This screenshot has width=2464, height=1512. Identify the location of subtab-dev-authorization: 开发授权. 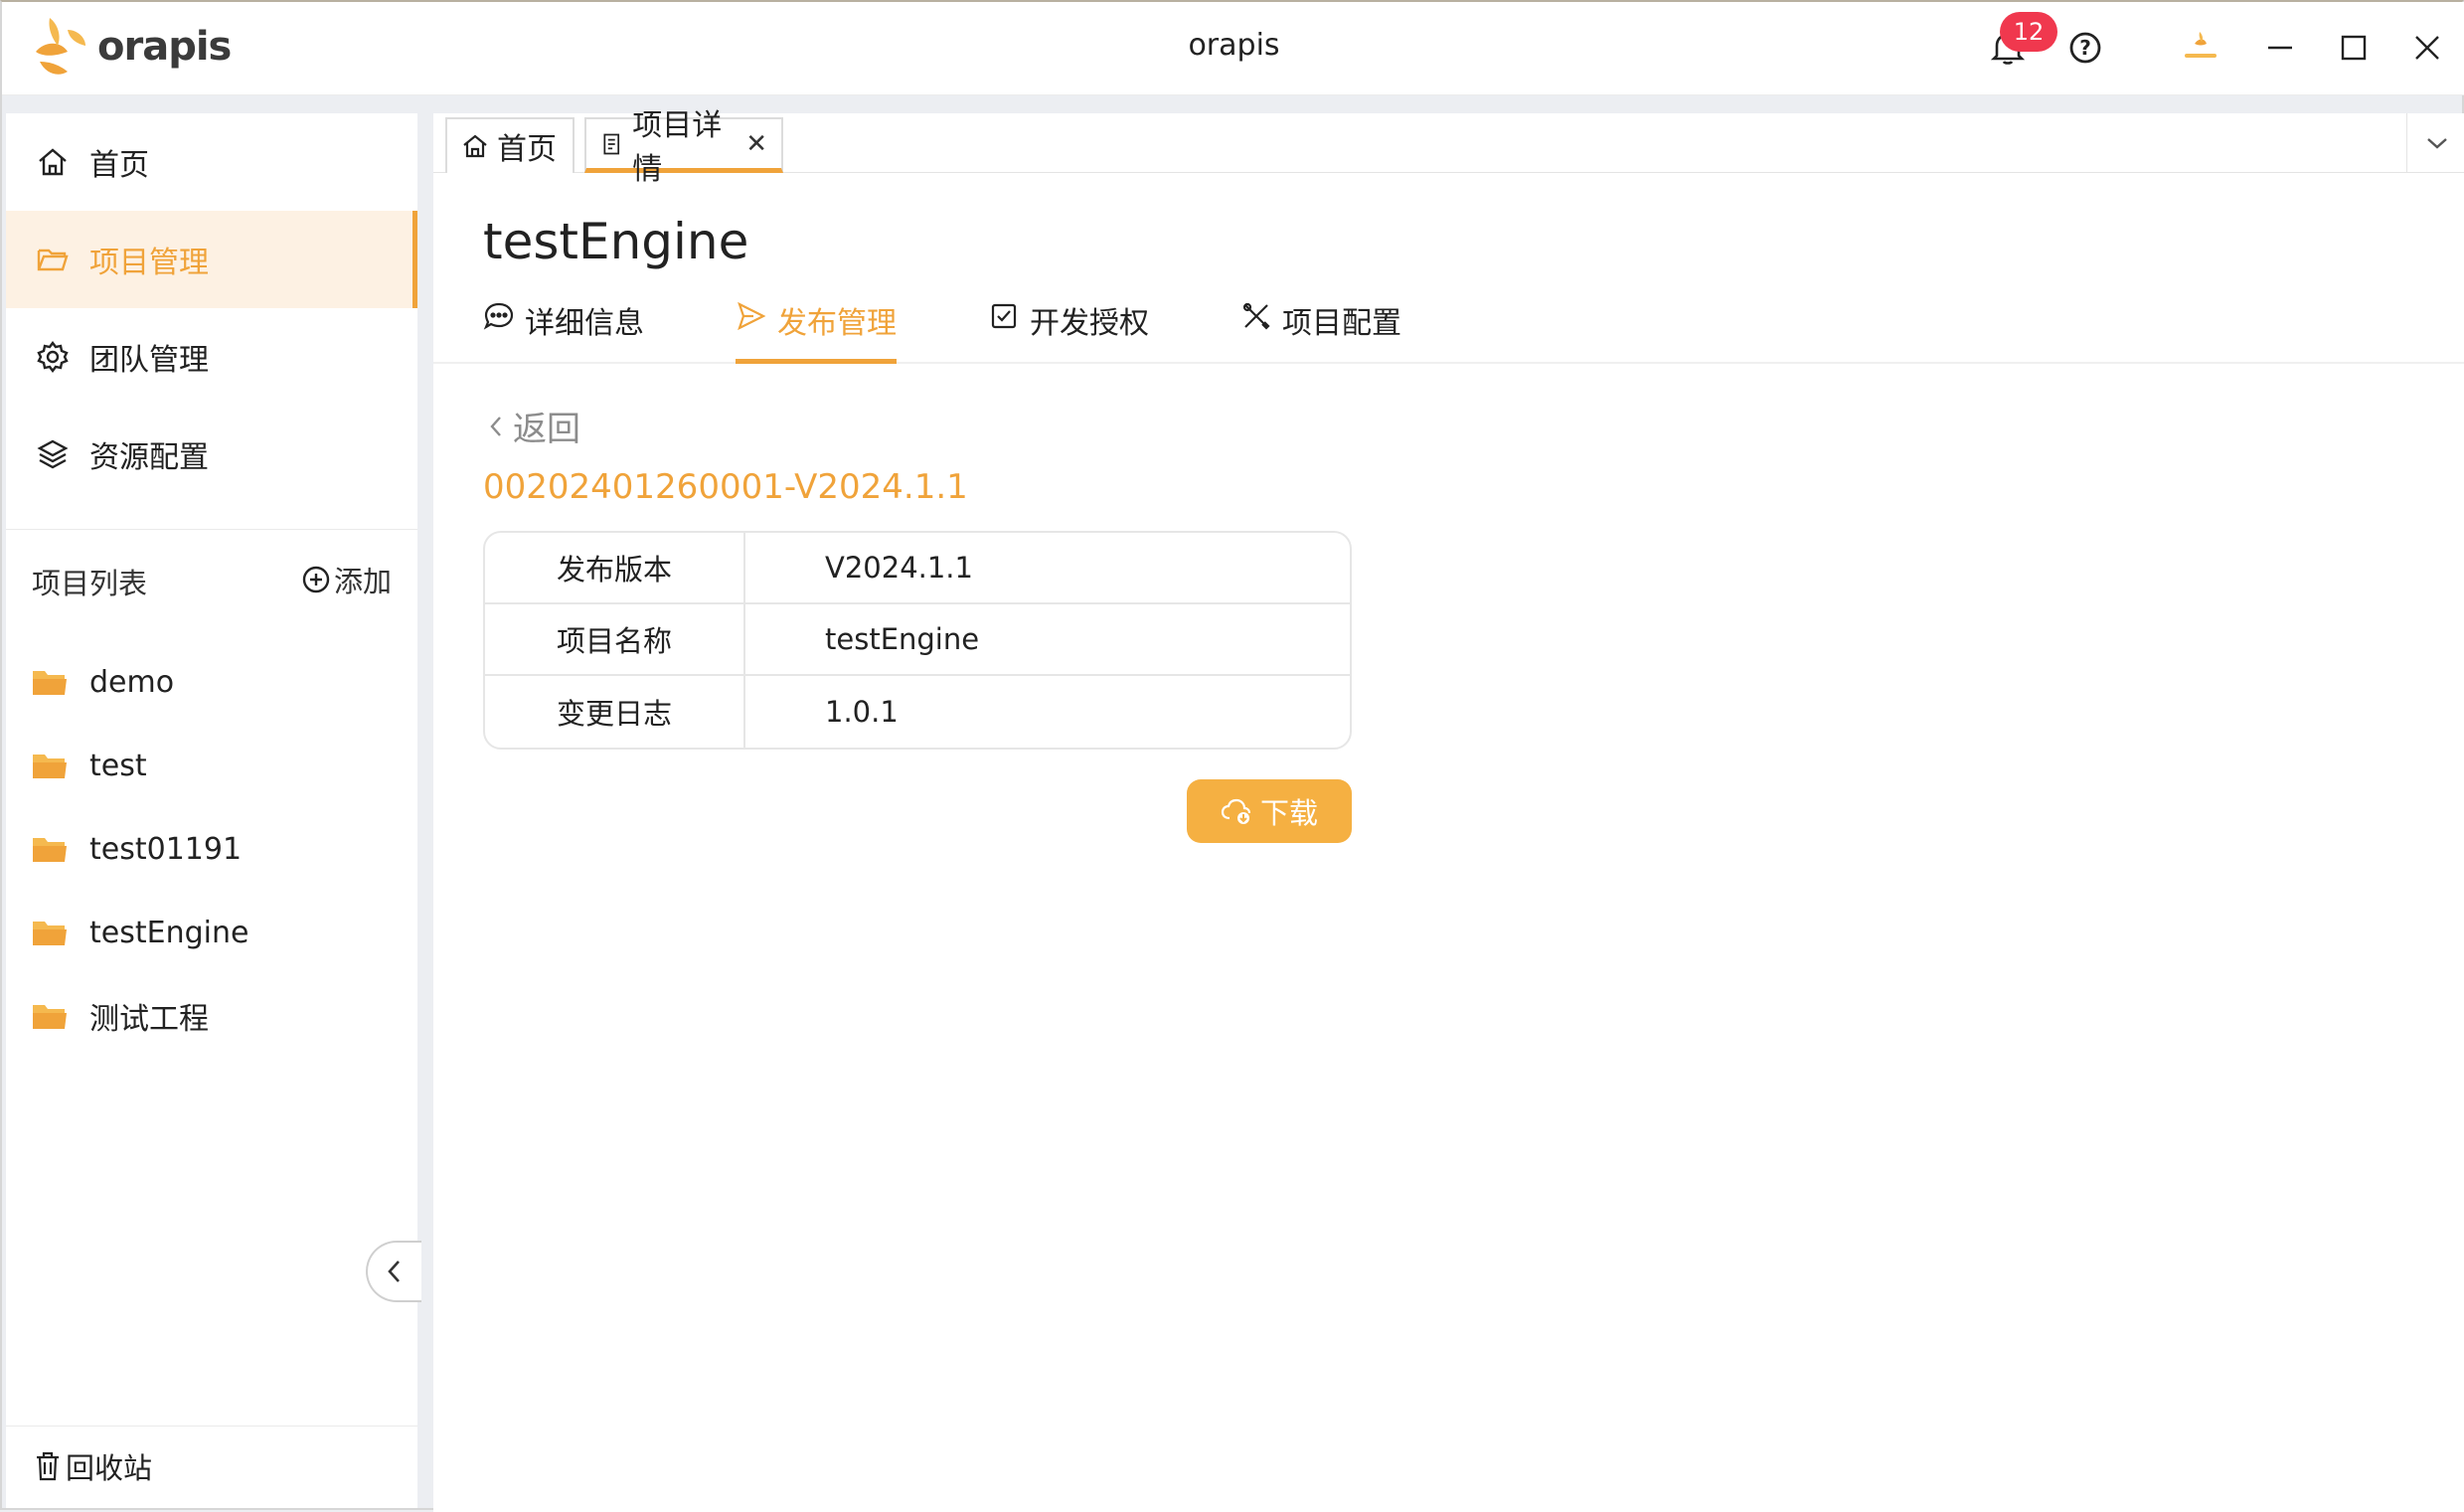
(1069, 331).